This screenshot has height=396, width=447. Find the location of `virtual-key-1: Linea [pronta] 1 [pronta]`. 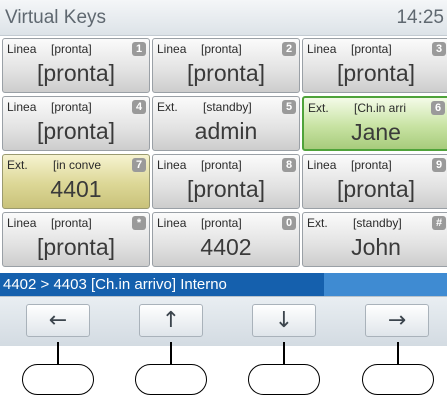

virtual-key-1: Linea [pronta] 1 [pronta] is located at coordinates (76, 65).